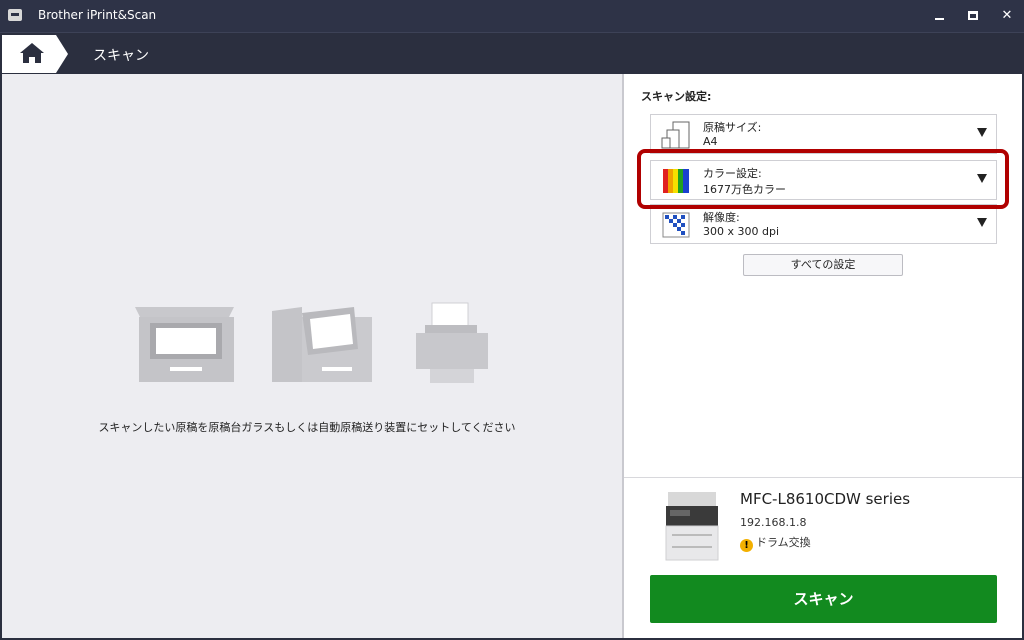 The width and height of the screenshot is (1024, 640). What do you see at coordinates (512, 16) in the screenshot?
I see `title-bar: Brother iPrint&Scan ✕` at bounding box center [512, 16].